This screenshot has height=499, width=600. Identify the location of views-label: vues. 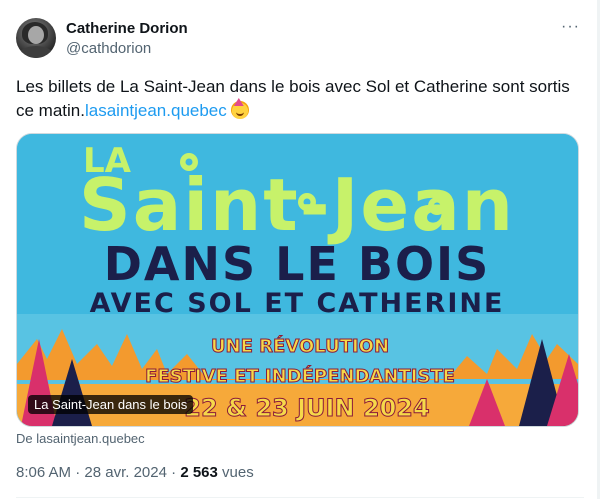
(238, 472).